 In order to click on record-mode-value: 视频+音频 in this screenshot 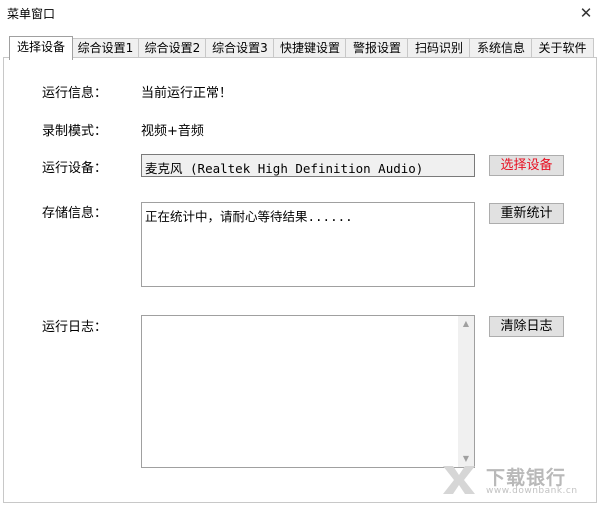, I will do `click(172, 131)`.